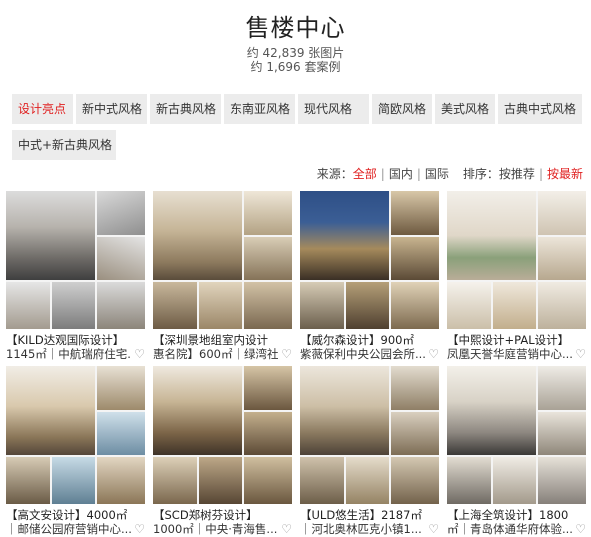  I want to click on tag-new-chinese: 新中式风格, so click(111, 109).